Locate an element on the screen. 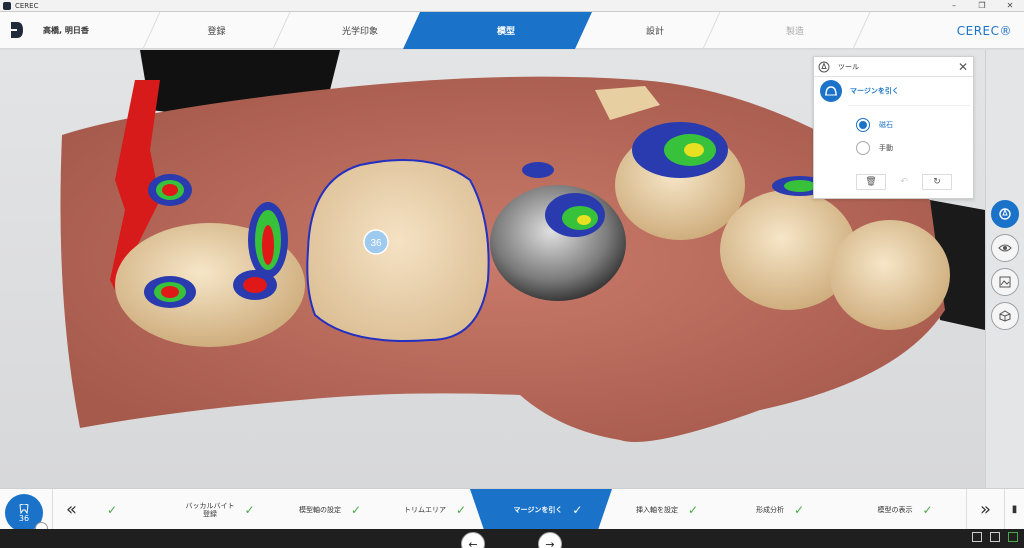 The image size is (1024, 548). eye-icon is located at coordinates (1005, 248).